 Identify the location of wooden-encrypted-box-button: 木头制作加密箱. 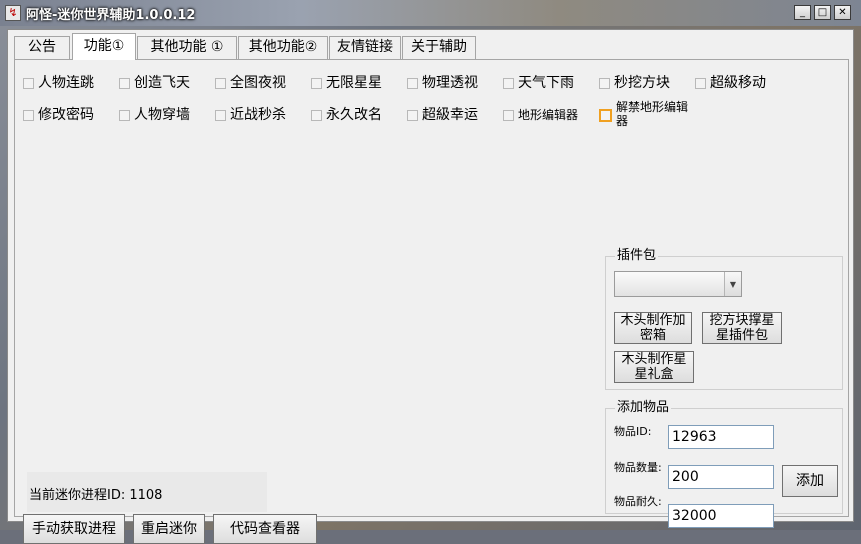
(653, 328).